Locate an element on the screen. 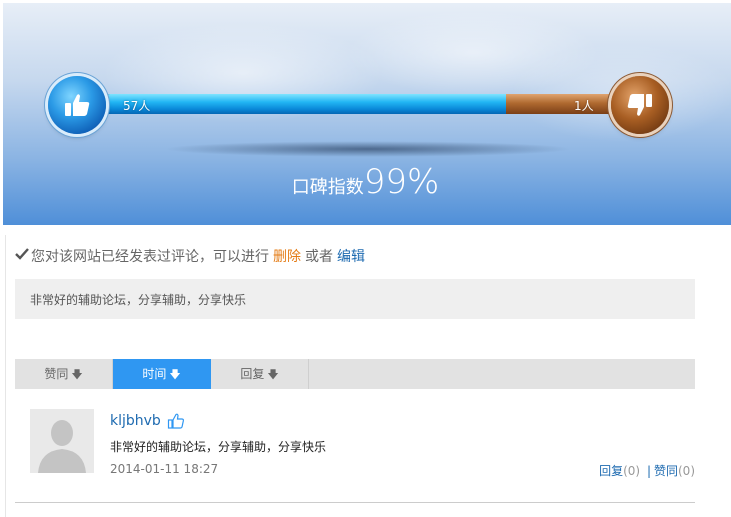  comment-date: 2014-01-11 18:27 is located at coordinates (164, 469).